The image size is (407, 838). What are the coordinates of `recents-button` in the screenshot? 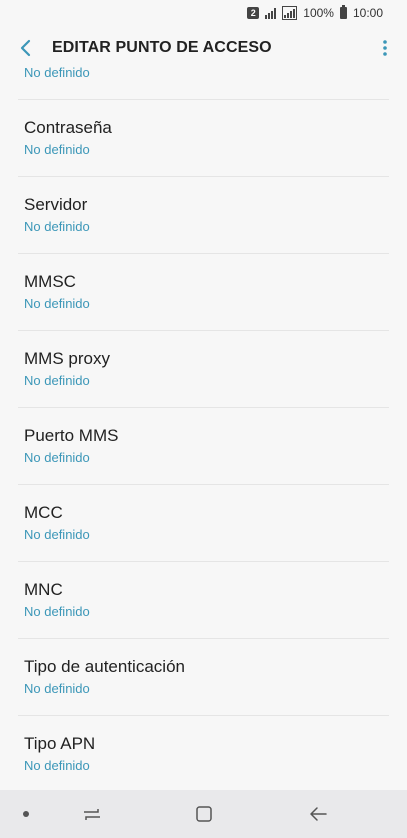 It's located at (92, 814).